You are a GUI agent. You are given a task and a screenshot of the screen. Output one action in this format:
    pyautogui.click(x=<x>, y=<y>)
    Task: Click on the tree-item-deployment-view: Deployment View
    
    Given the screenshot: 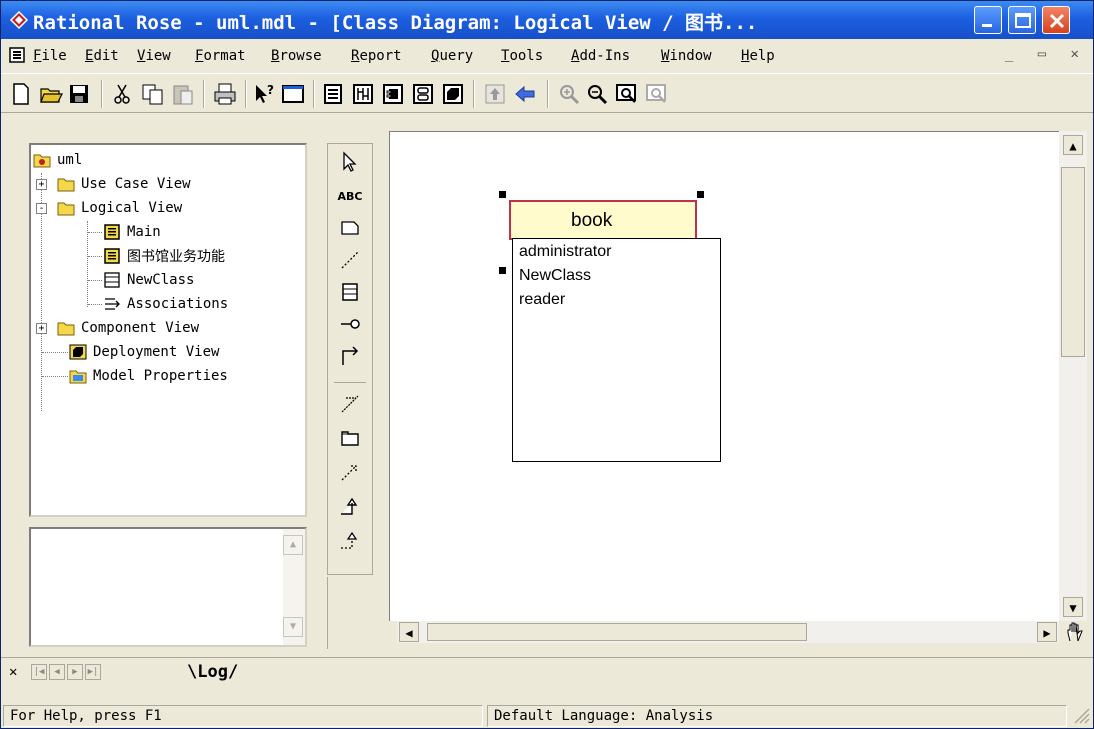 What is the action you would take?
    pyautogui.click(x=144, y=352)
    